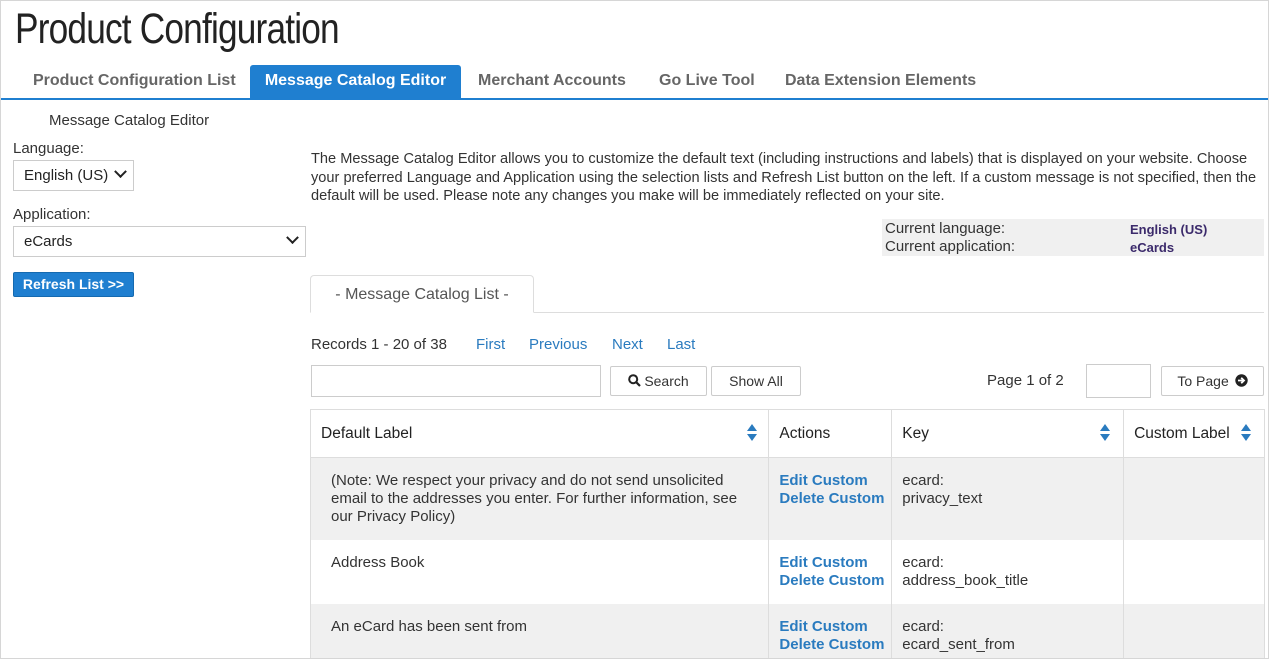 This screenshot has width=1269, height=659. I want to click on language-select-value: English (US), so click(66, 175).